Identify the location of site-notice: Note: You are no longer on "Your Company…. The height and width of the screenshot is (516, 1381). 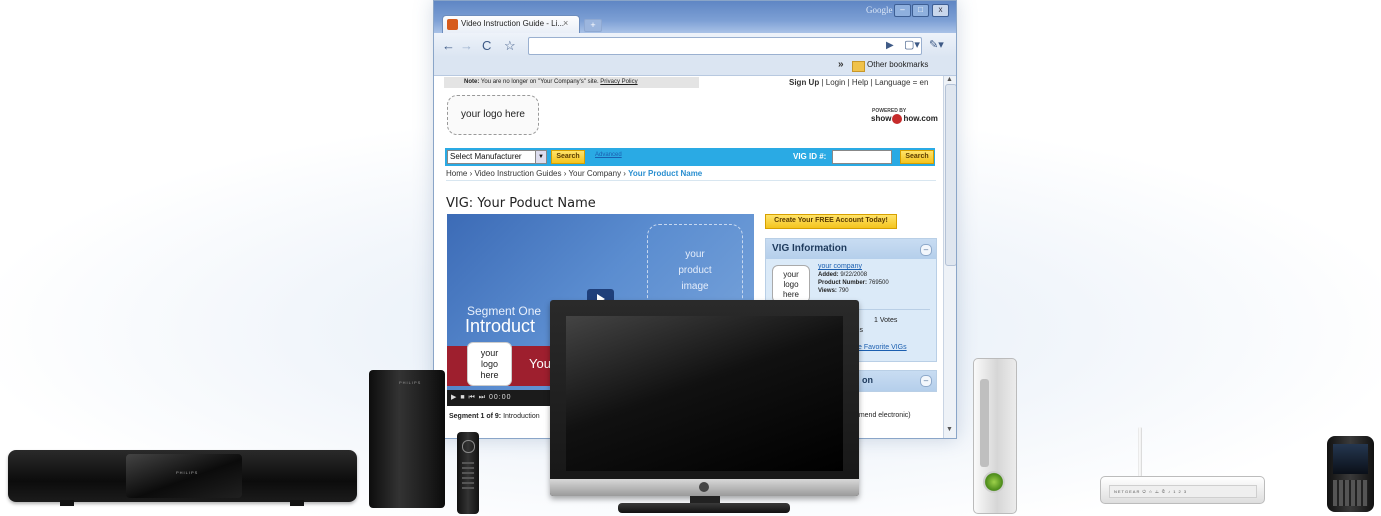
(571, 82).